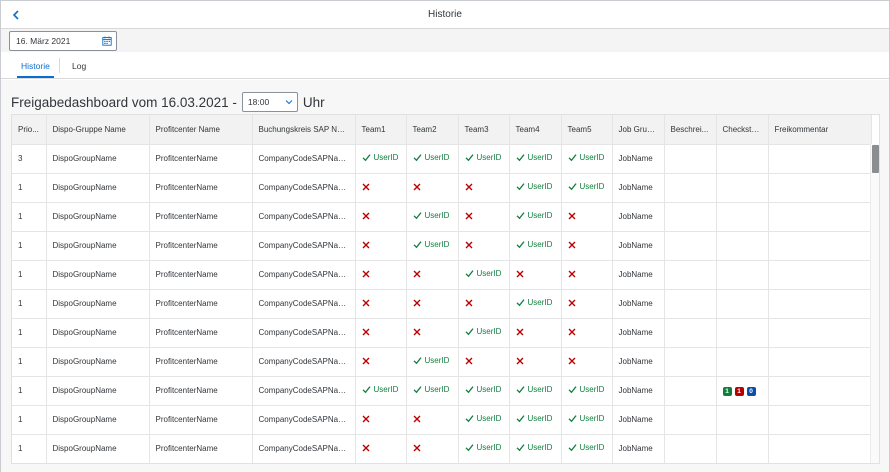 This screenshot has height=472, width=890. I want to click on chevron-down-icon, so click(289, 102).